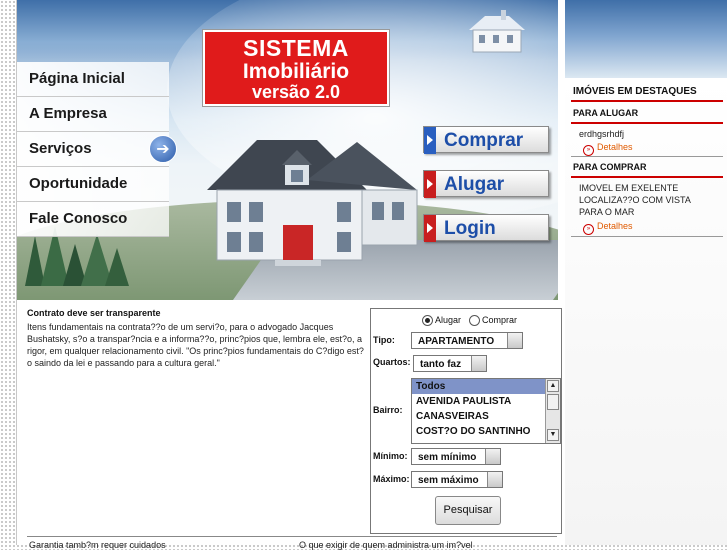 This screenshot has height=550, width=727. I want to click on scroll-thumb, so click(553, 402).